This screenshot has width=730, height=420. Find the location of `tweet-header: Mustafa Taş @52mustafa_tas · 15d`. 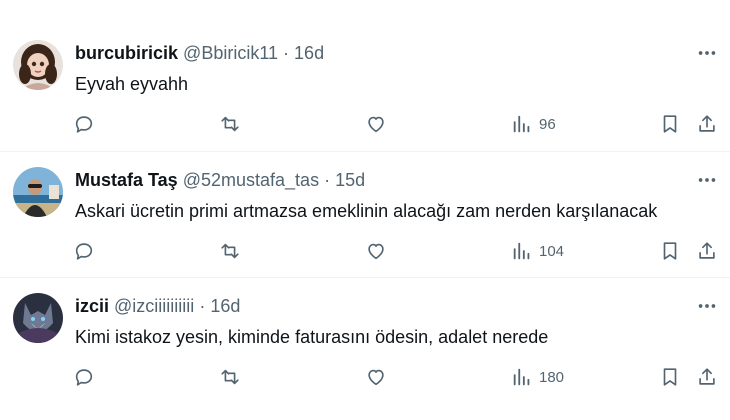

tweet-header: Mustafa Taş @52mustafa_tas · 15d is located at coordinates (220, 180).